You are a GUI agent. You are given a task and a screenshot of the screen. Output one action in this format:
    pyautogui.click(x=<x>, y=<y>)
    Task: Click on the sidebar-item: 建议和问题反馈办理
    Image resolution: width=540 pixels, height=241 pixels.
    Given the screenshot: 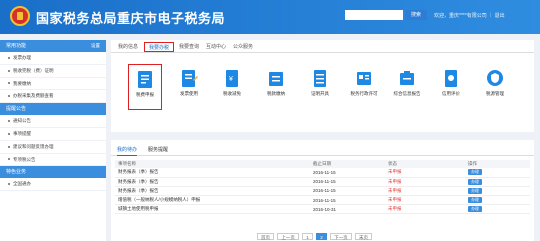 What is the action you would take?
    pyautogui.click(x=53, y=147)
    